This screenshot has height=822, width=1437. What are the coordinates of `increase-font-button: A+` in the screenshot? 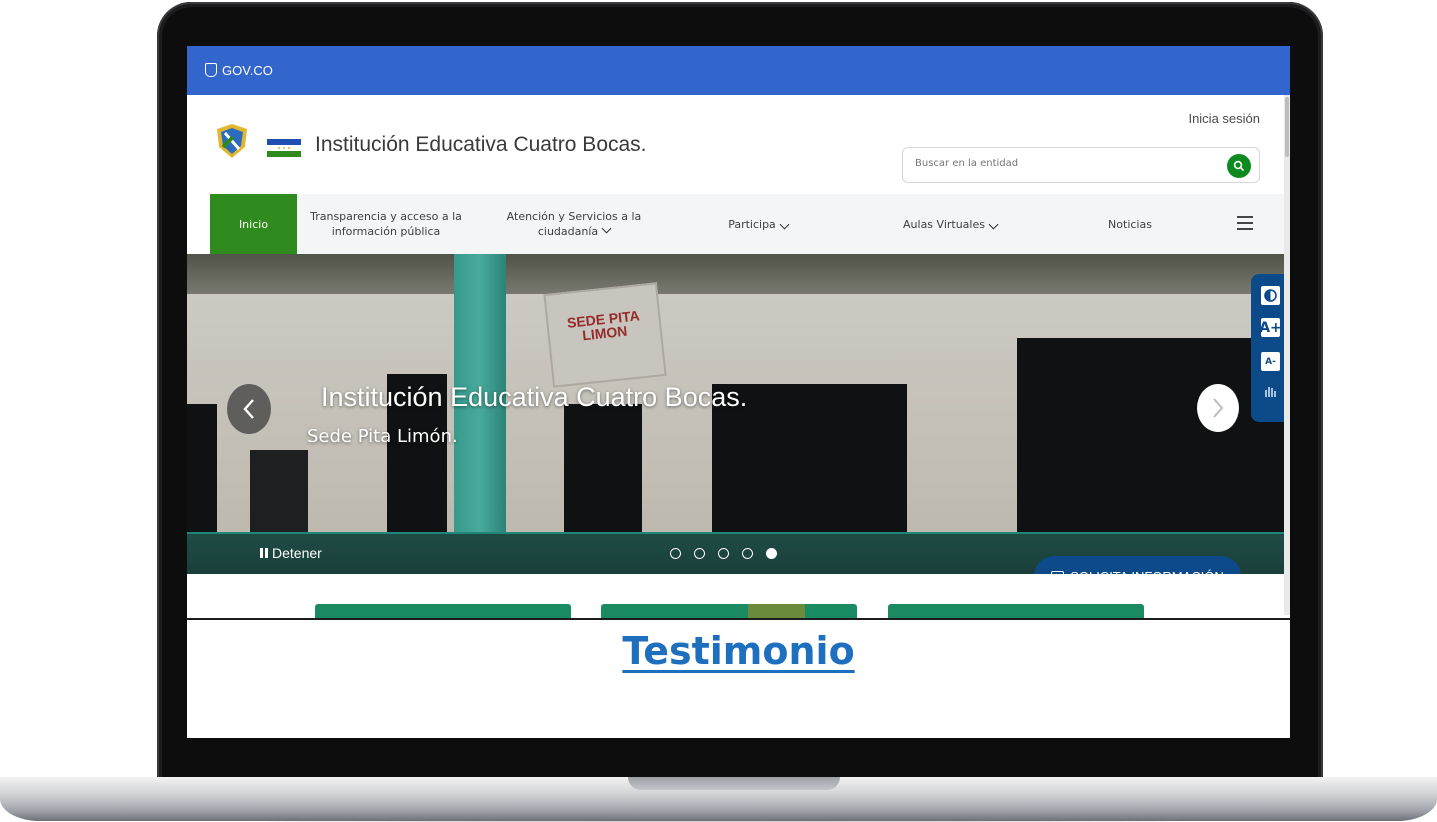 It's located at (1270, 327).